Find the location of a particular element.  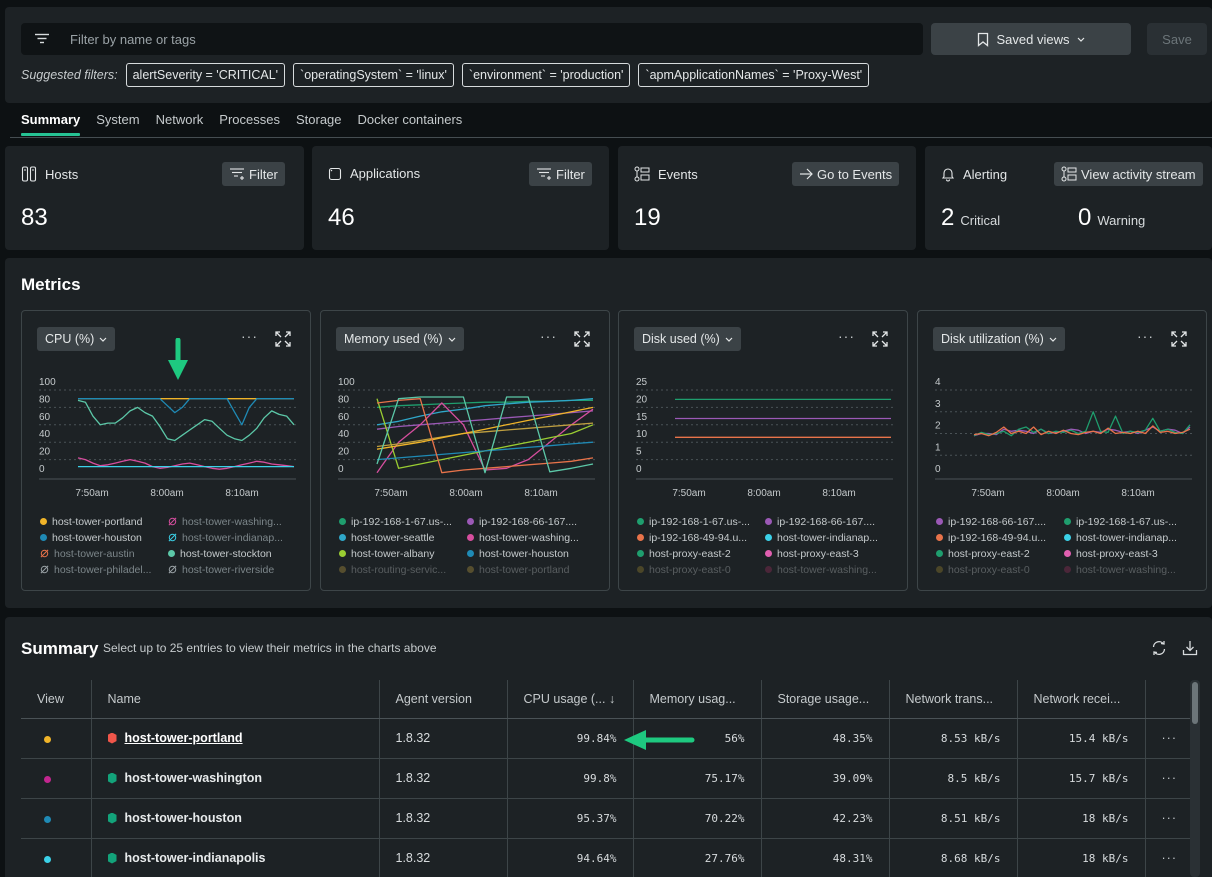

name-cell: host-tower-indianapolis is located at coordinates (235, 857).